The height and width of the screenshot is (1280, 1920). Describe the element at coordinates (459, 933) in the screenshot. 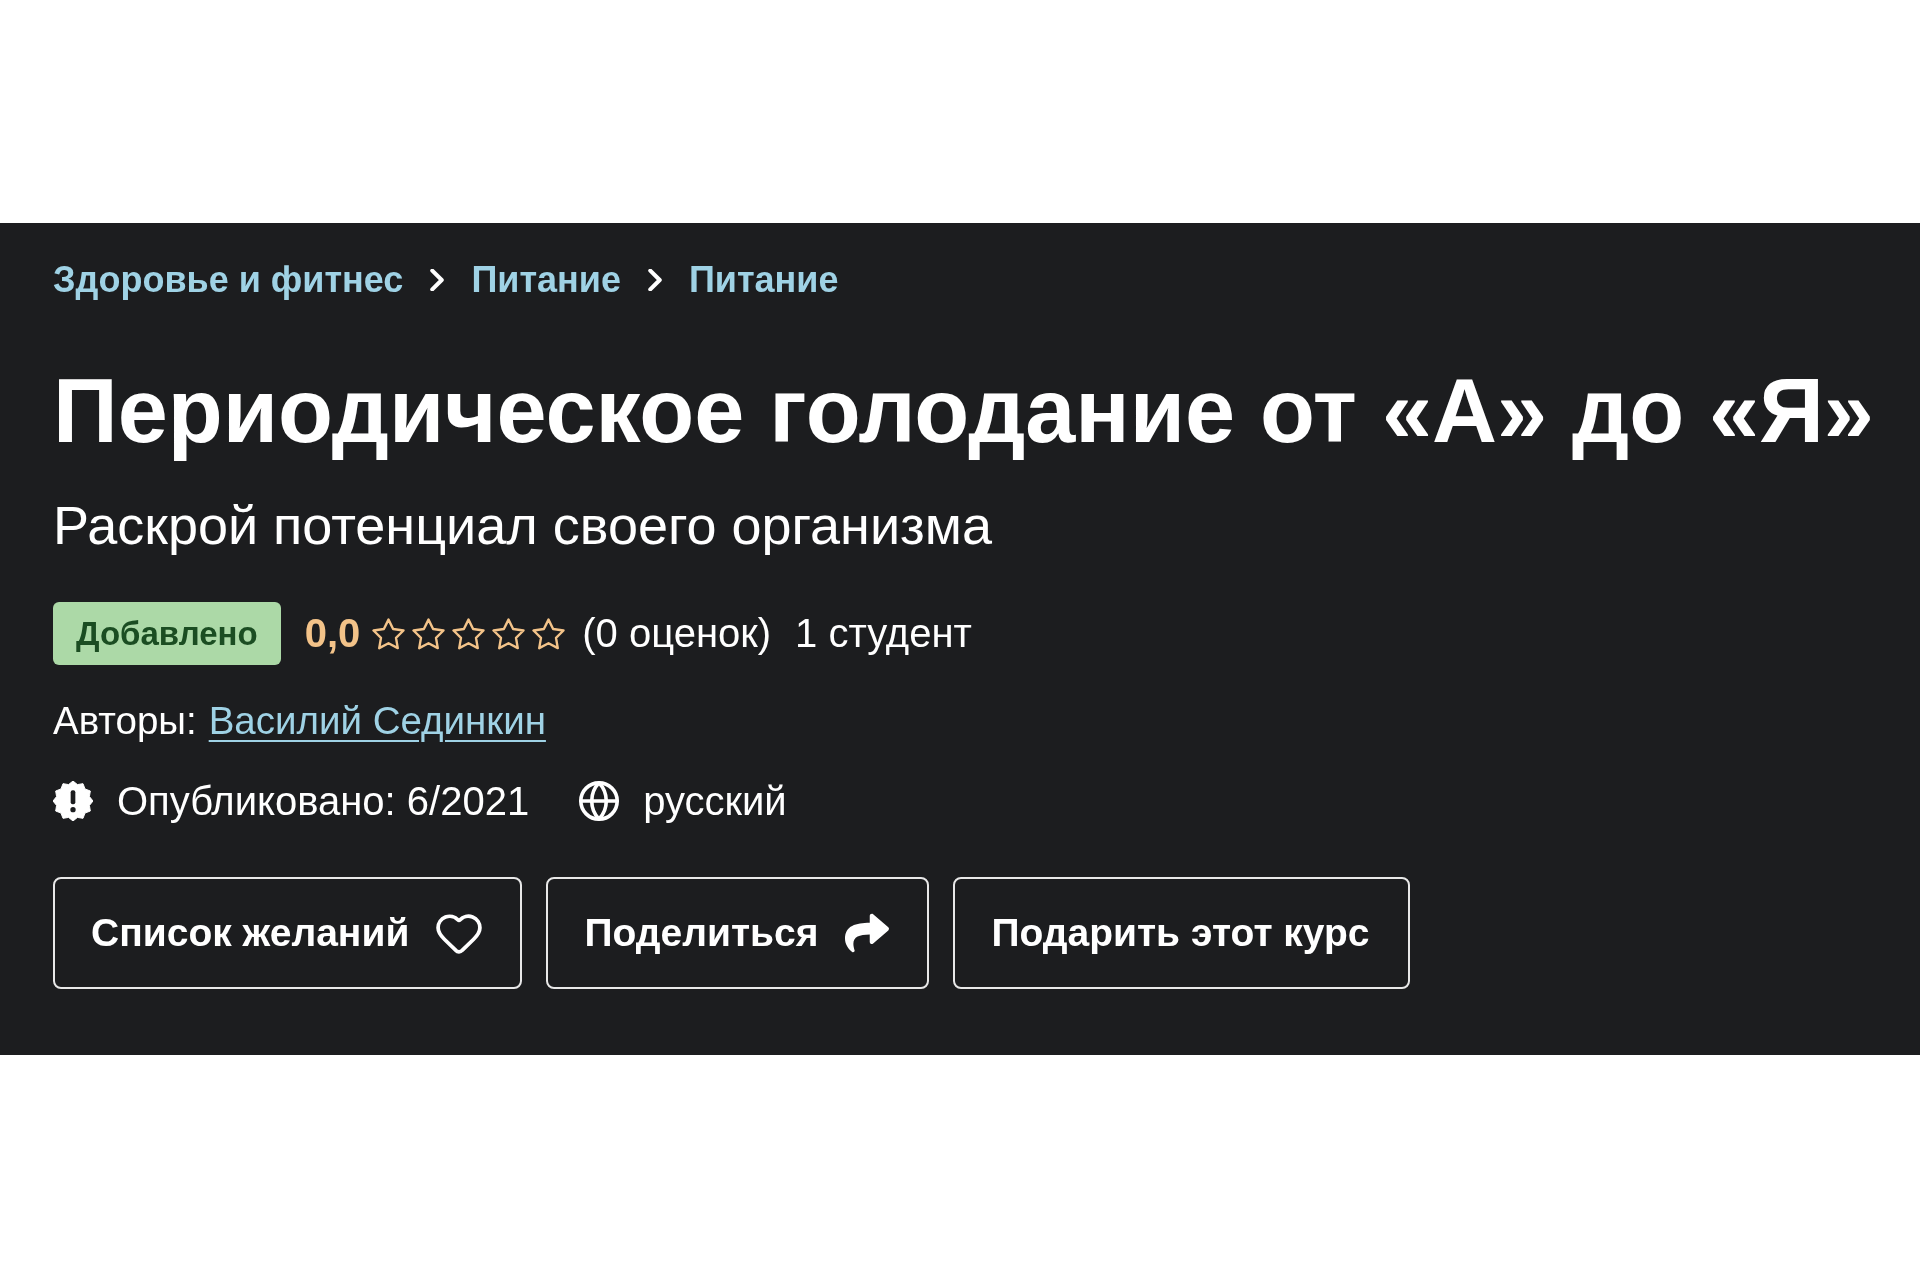

I see `heart-icon` at that location.